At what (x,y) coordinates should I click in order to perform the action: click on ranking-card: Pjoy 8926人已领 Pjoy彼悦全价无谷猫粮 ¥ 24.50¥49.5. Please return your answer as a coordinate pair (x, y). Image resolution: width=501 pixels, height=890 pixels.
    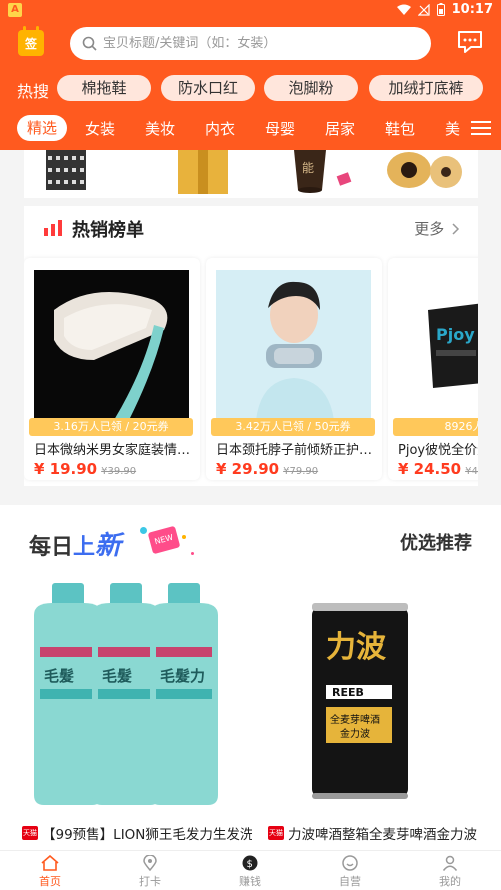
    Looking at the image, I should click on (433, 369).